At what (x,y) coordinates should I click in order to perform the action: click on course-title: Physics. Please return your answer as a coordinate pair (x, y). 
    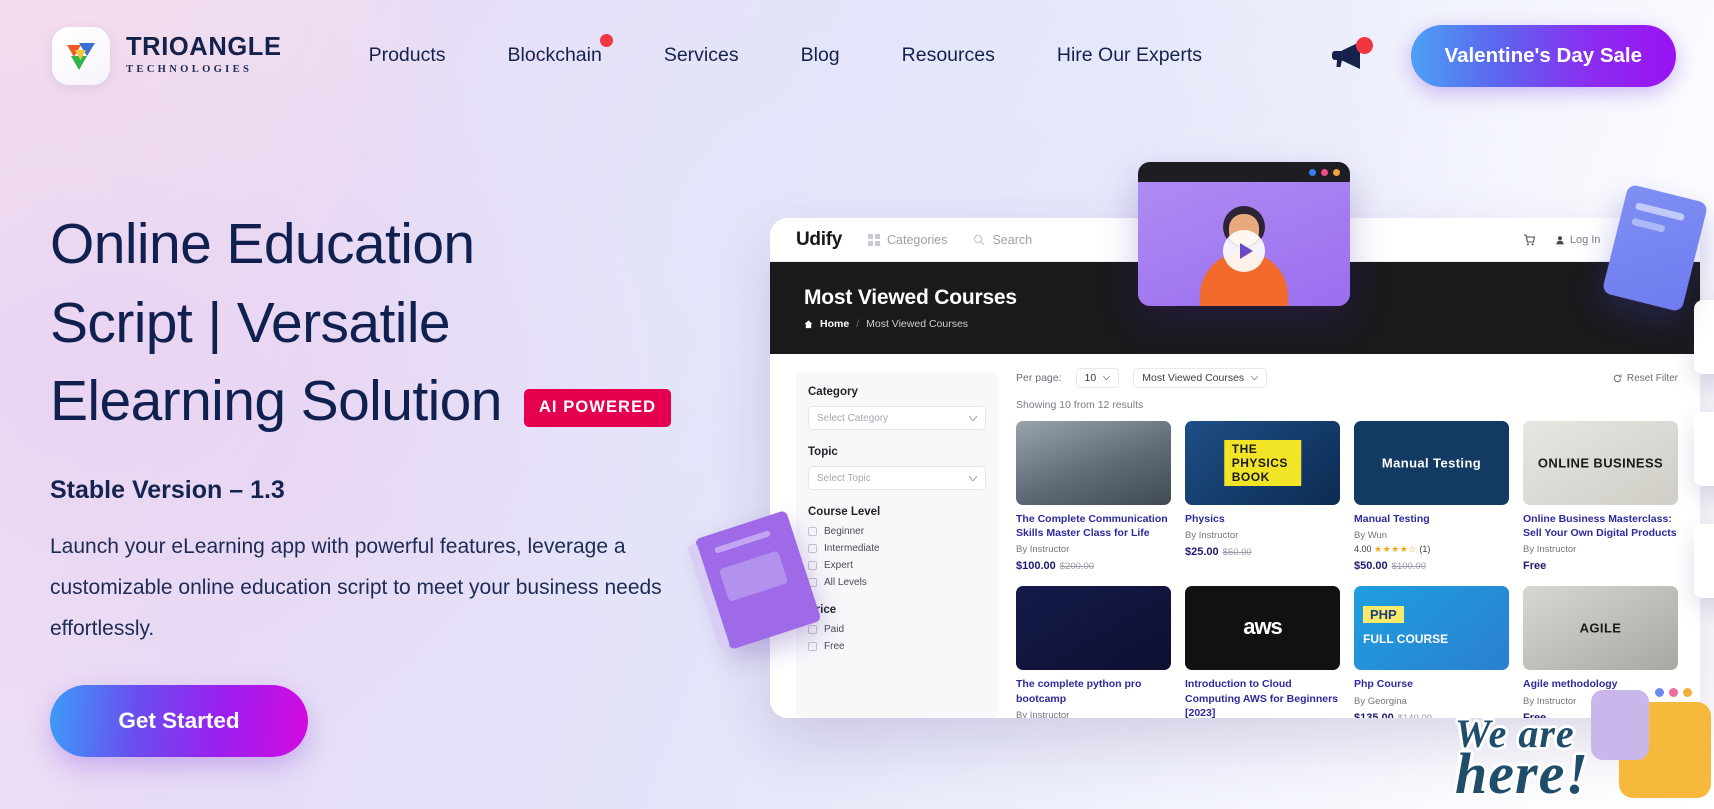
    Looking at the image, I should click on (1205, 519).